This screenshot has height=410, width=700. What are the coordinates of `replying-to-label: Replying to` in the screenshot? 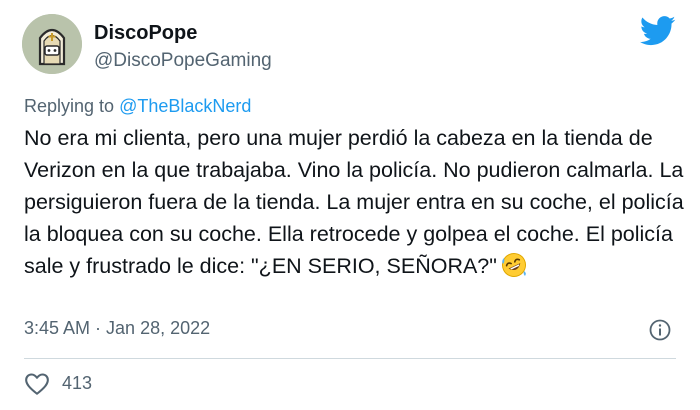 It's located at (72, 106).